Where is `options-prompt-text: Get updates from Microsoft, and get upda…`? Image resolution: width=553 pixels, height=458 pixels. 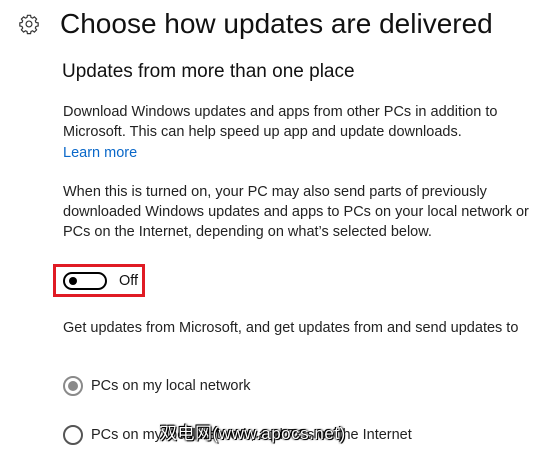
options-prompt-text: Get updates from Microsoft, and get upda… is located at coordinates (291, 328).